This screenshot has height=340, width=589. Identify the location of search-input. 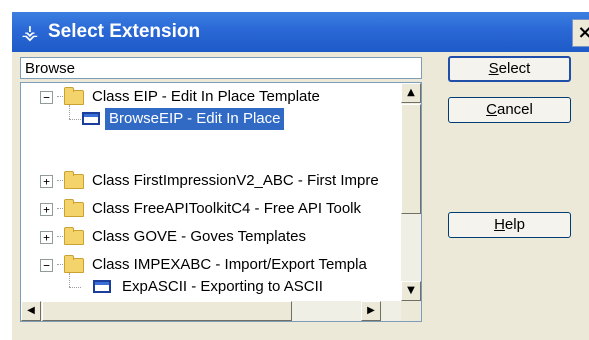
(221, 68).